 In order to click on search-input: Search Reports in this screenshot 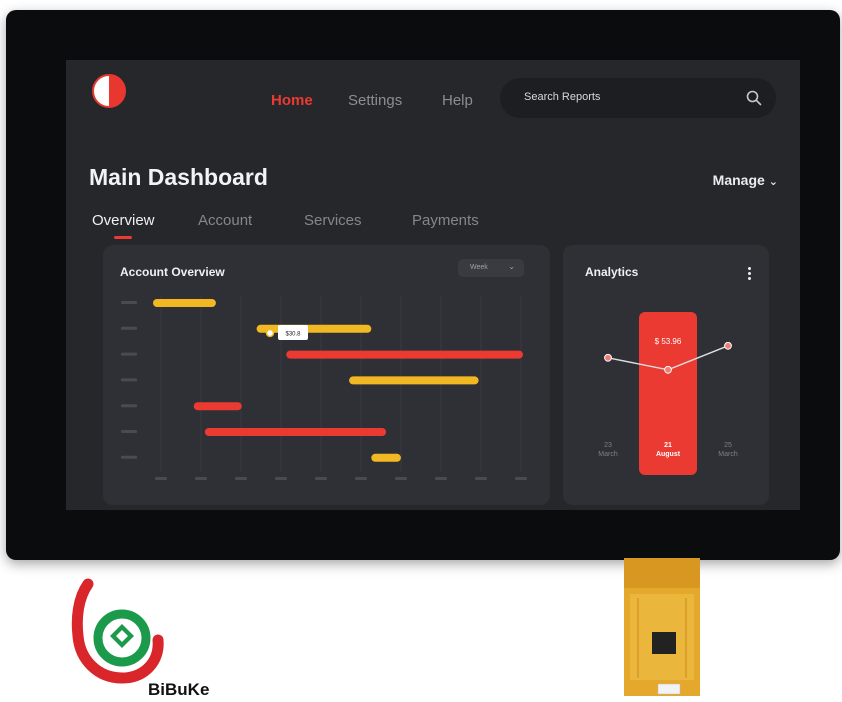, I will do `click(638, 98)`.